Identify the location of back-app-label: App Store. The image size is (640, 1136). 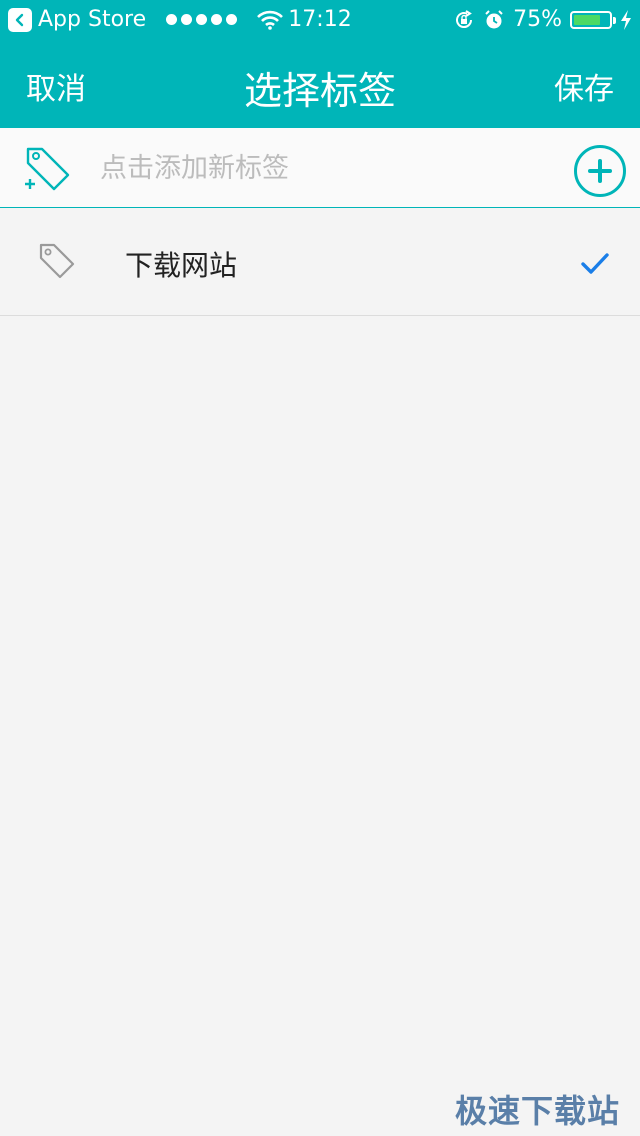
(92, 19).